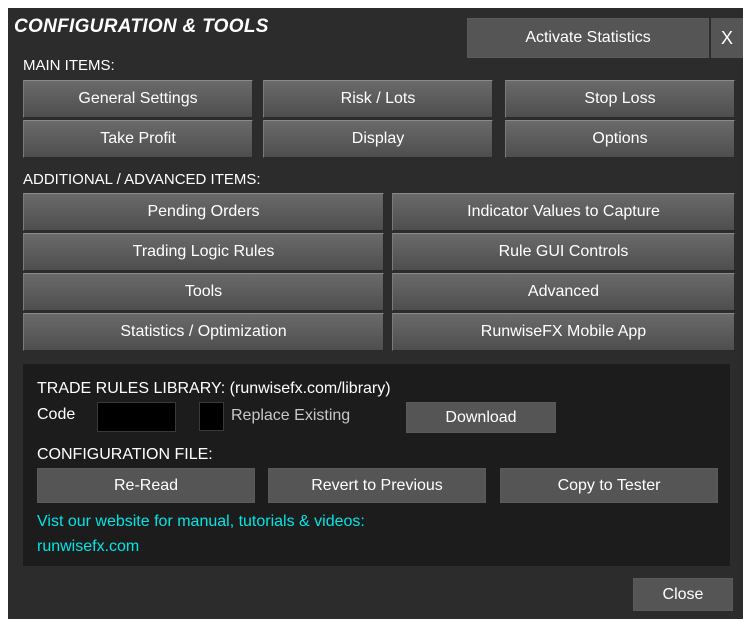 The width and height of the screenshot is (743, 619). Describe the element at coordinates (88, 547) in the screenshot. I see `website-link: runwisefx.com` at that location.